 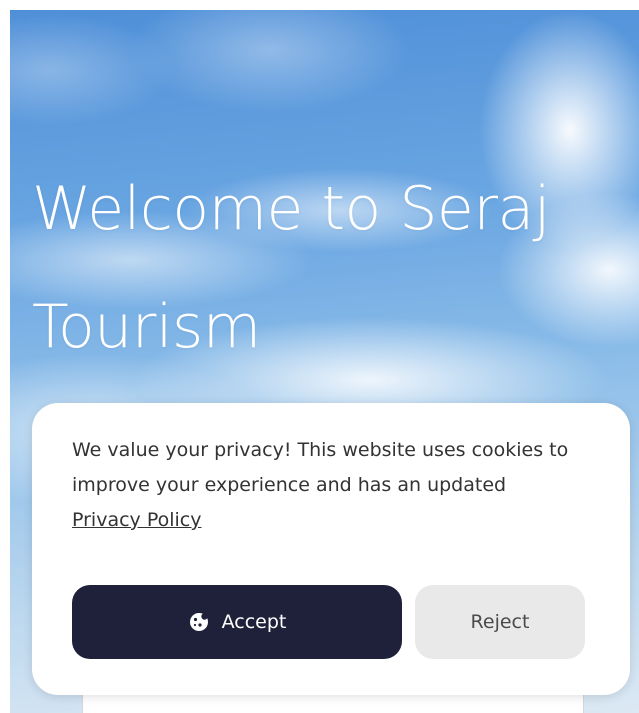 I want to click on accept-button-label: Accept, so click(x=254, y=622).